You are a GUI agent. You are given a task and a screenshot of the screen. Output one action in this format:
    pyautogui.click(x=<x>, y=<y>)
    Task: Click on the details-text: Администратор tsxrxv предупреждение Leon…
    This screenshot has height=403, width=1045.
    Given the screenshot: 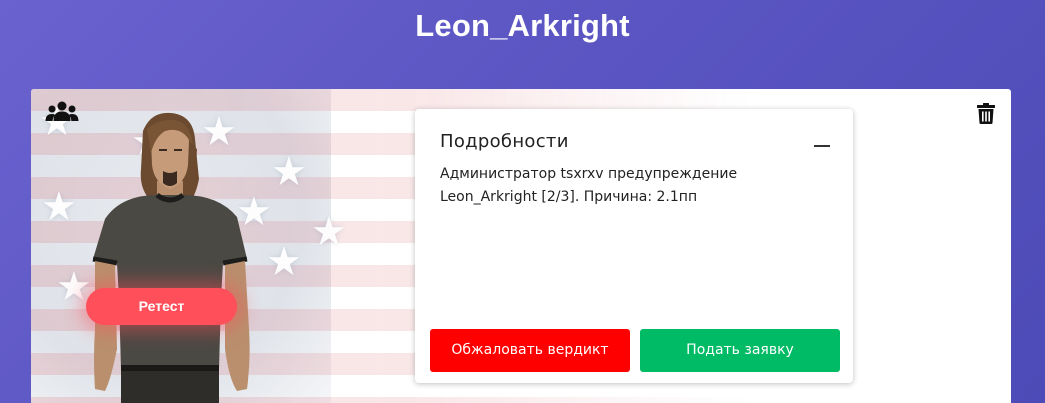 What is the action you would take?
    pyautogui.click(x=589, y=185)
    